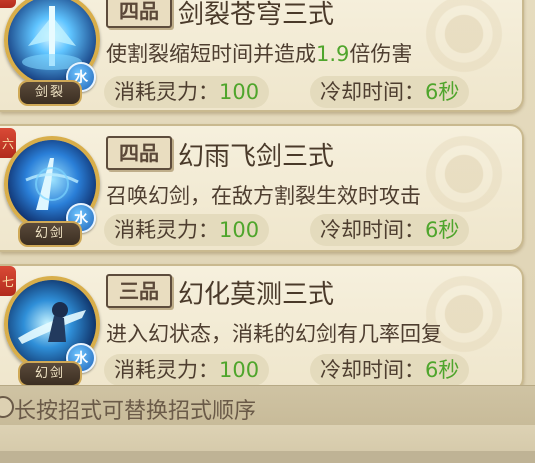  What do you see at coordinates (166, 370) in the screenshot?
I see `cost-label-3: 消耗灵力：` at bounding box center [166, 370].